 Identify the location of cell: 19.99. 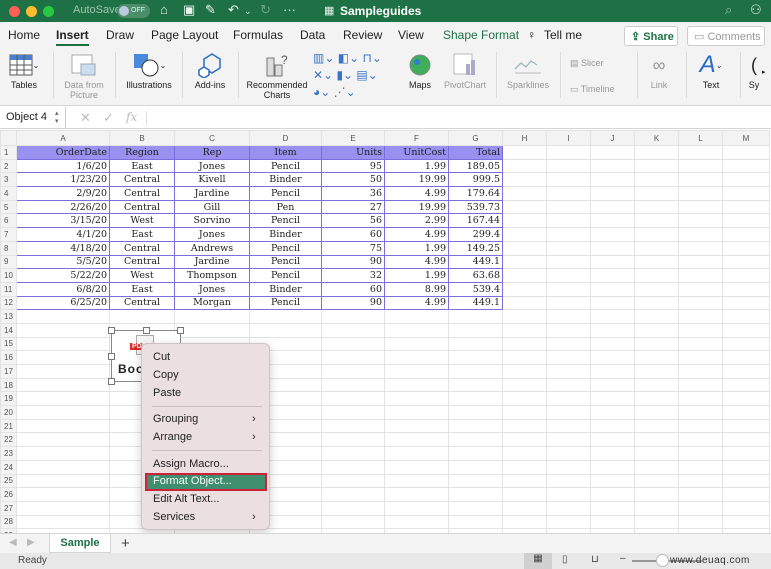
(416, 207).